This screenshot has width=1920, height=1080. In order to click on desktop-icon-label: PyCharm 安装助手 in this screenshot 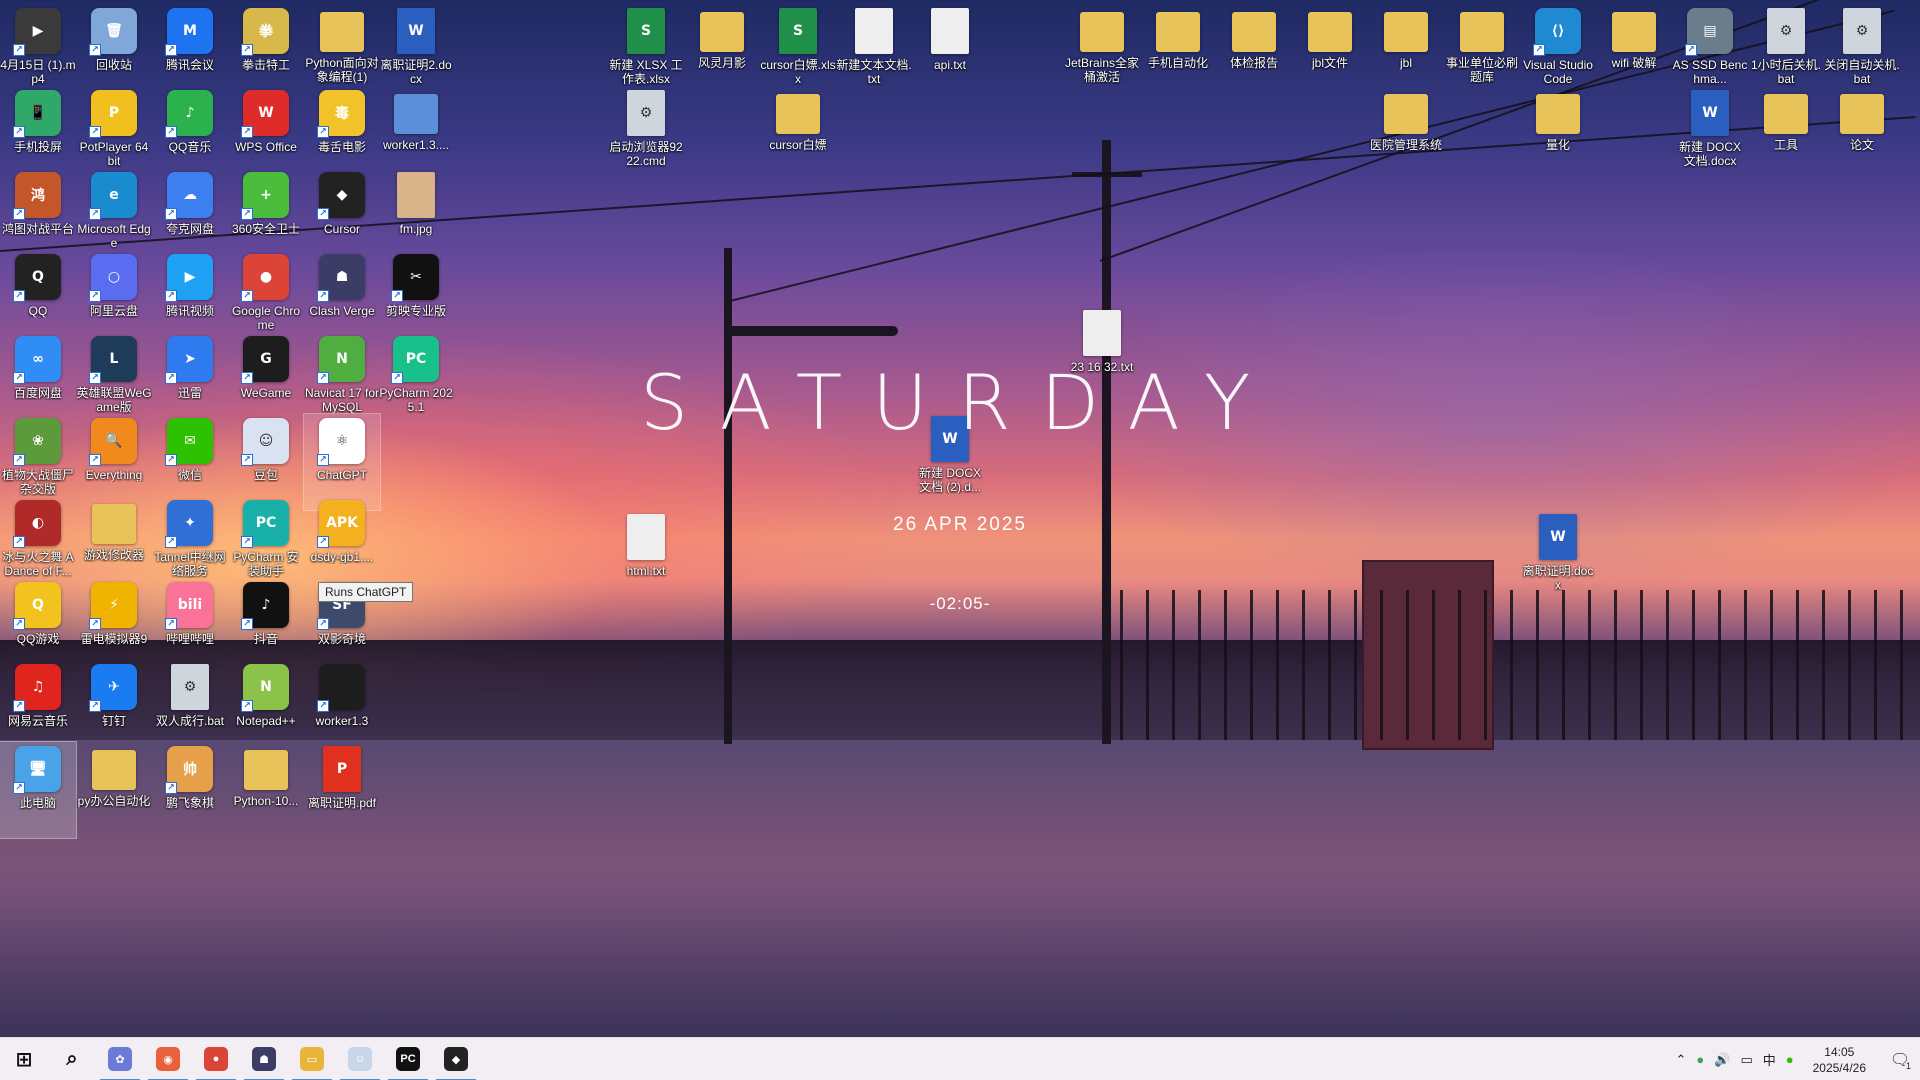, I will do `click(266, 564)`.